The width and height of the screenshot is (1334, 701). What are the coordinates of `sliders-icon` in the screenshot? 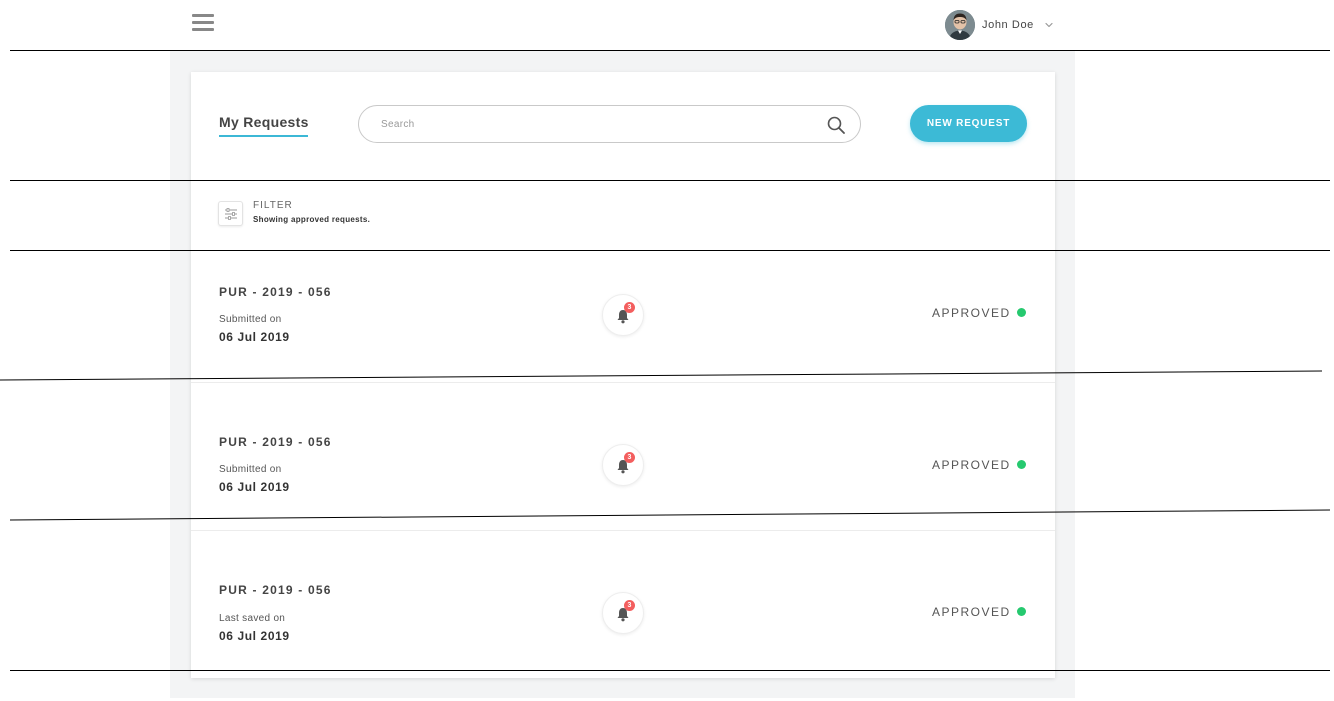 It's located at (231, 214).